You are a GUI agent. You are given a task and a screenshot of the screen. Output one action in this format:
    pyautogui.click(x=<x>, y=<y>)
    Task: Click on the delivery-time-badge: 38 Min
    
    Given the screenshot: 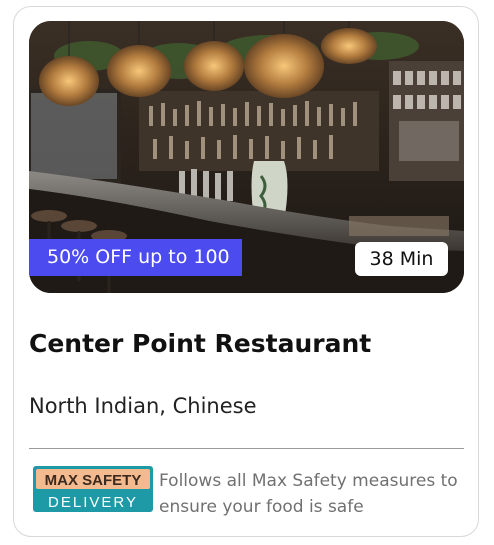 What is the action you would take?
    pyautogui.click(x=401, y=259)
    